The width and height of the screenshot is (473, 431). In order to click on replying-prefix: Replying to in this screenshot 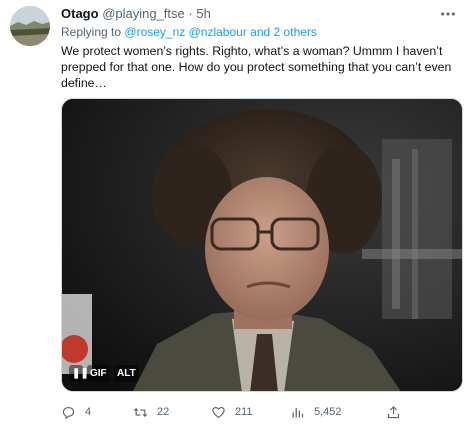, I will do `click(91, 32)`.